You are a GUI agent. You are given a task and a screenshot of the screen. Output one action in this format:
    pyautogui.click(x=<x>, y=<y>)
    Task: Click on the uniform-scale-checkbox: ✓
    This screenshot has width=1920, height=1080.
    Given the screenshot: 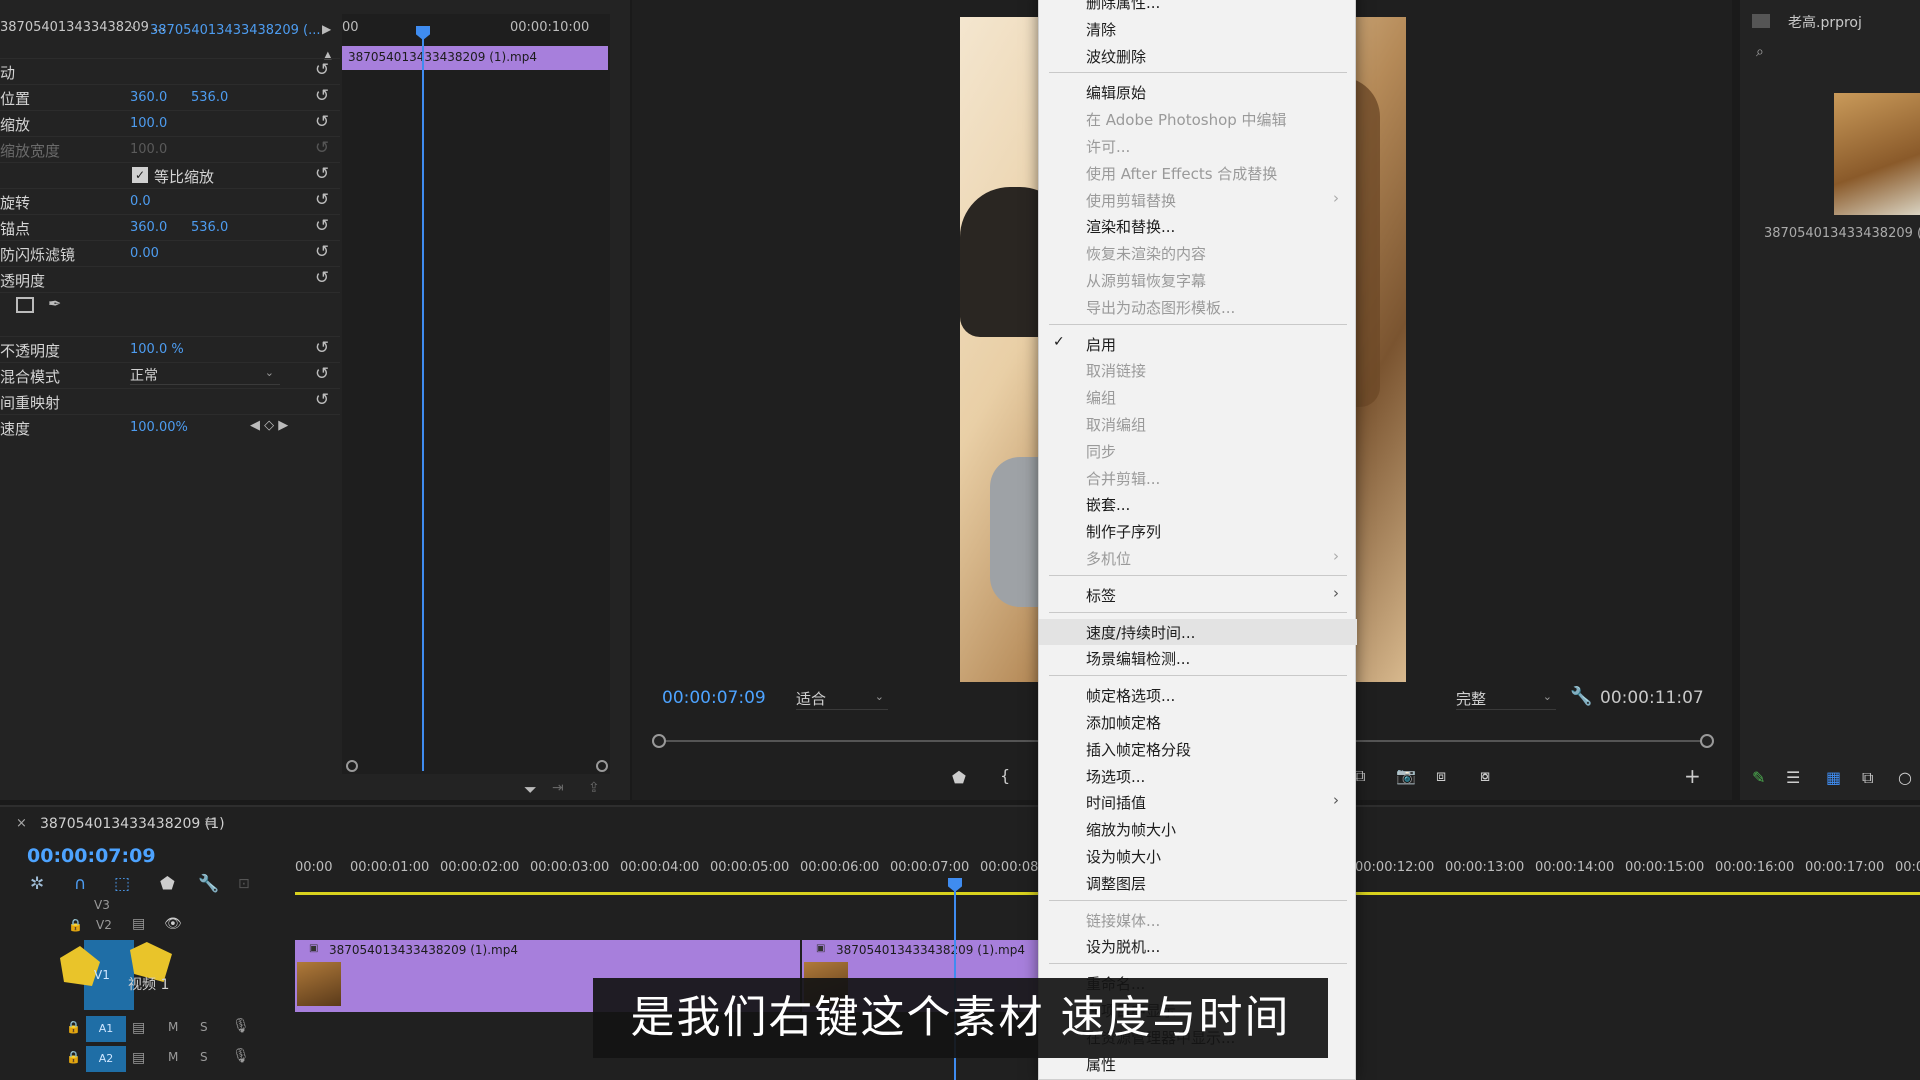 What is the action you would take?
    pyautogui.click(x=140, y=175)
    